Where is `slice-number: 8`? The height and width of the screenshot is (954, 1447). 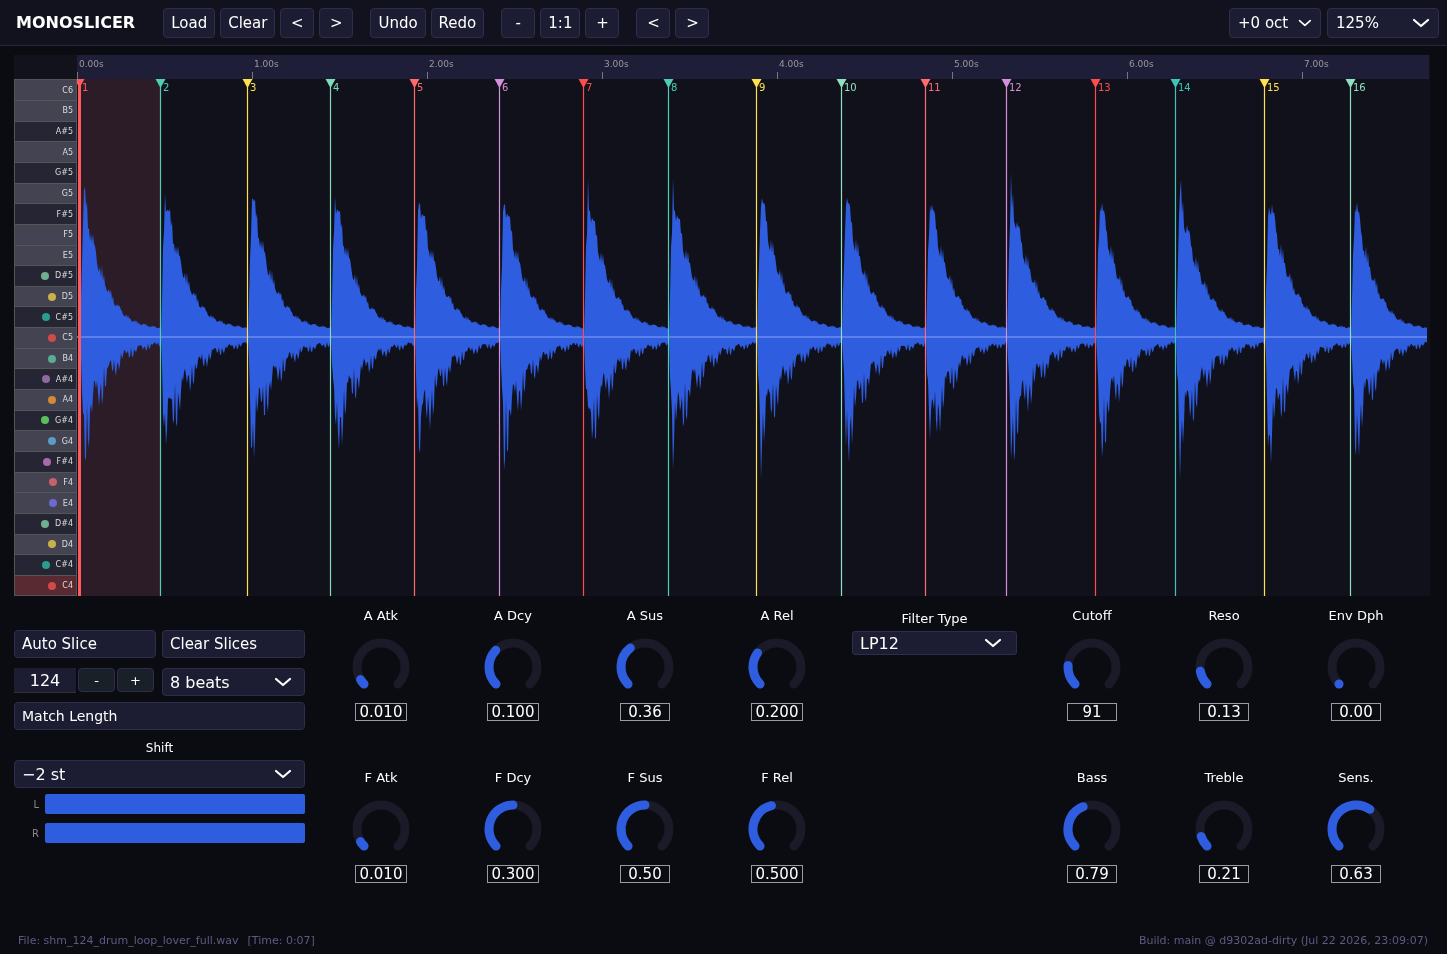
slice-number: 8 is located at coordinates (674, 88).